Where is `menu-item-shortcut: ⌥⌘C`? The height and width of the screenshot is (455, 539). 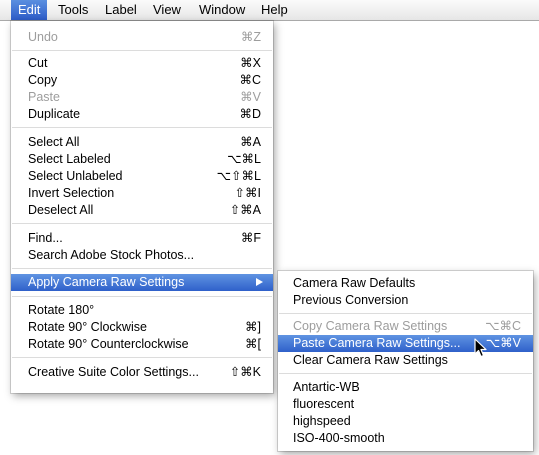 menu-item-shortcut: ⌥⌘C is located at coordinates (503, 326).